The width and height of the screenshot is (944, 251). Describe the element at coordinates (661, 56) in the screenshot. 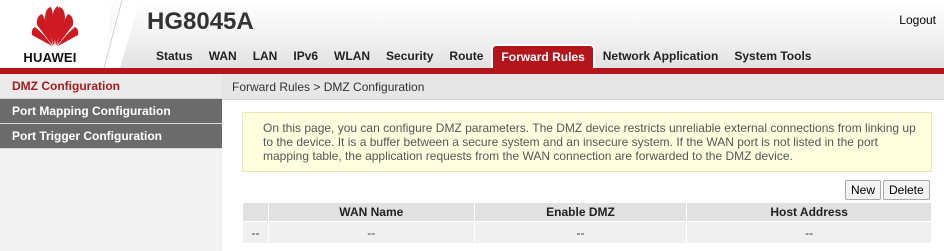

I see `nav-network-application: Network Application` at that location.